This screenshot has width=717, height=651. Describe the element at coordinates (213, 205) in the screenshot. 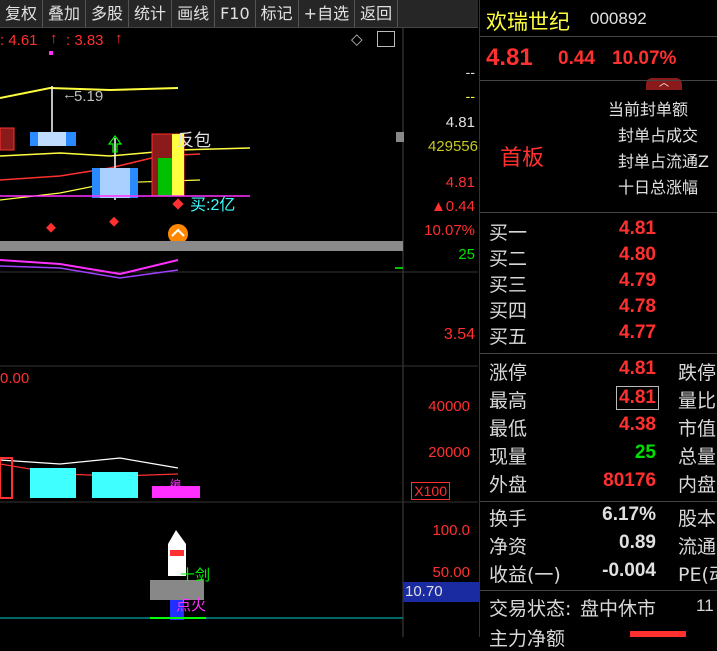

I see `label-buy: 买:2亿` at that location.